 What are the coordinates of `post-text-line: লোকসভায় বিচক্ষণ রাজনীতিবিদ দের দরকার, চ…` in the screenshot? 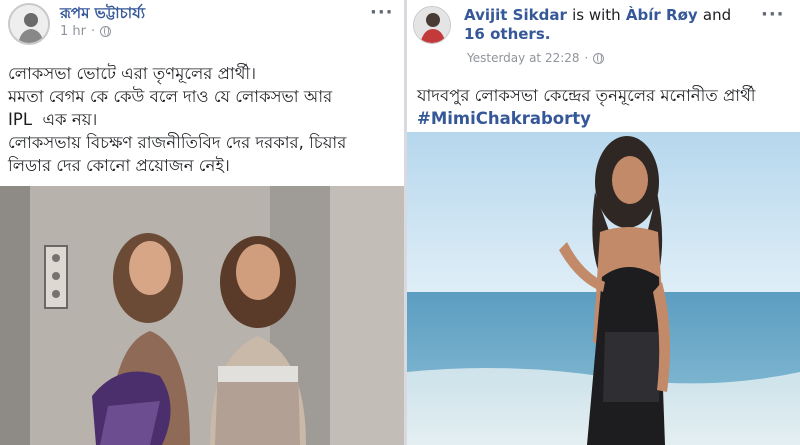 It's located at (177, 142).